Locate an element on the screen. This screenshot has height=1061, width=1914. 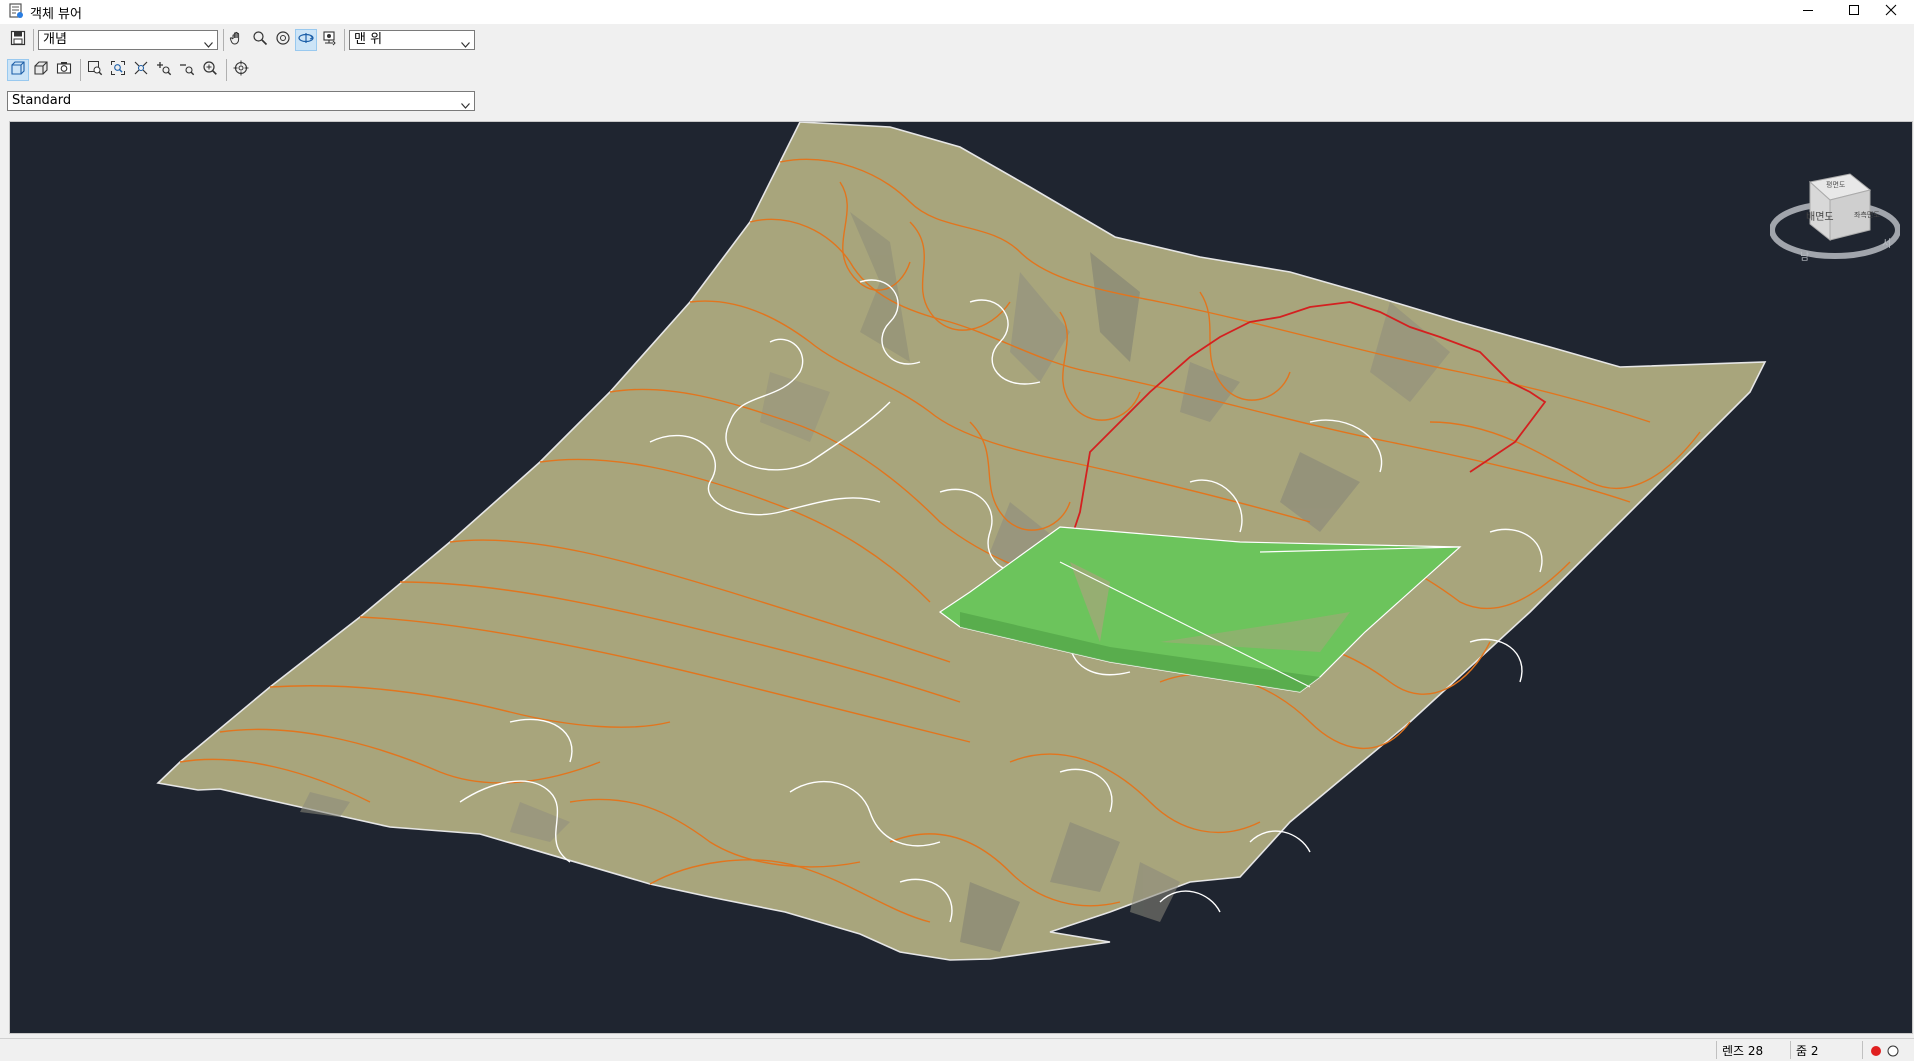
free-orbit-button is located at coordinates (306, 40).